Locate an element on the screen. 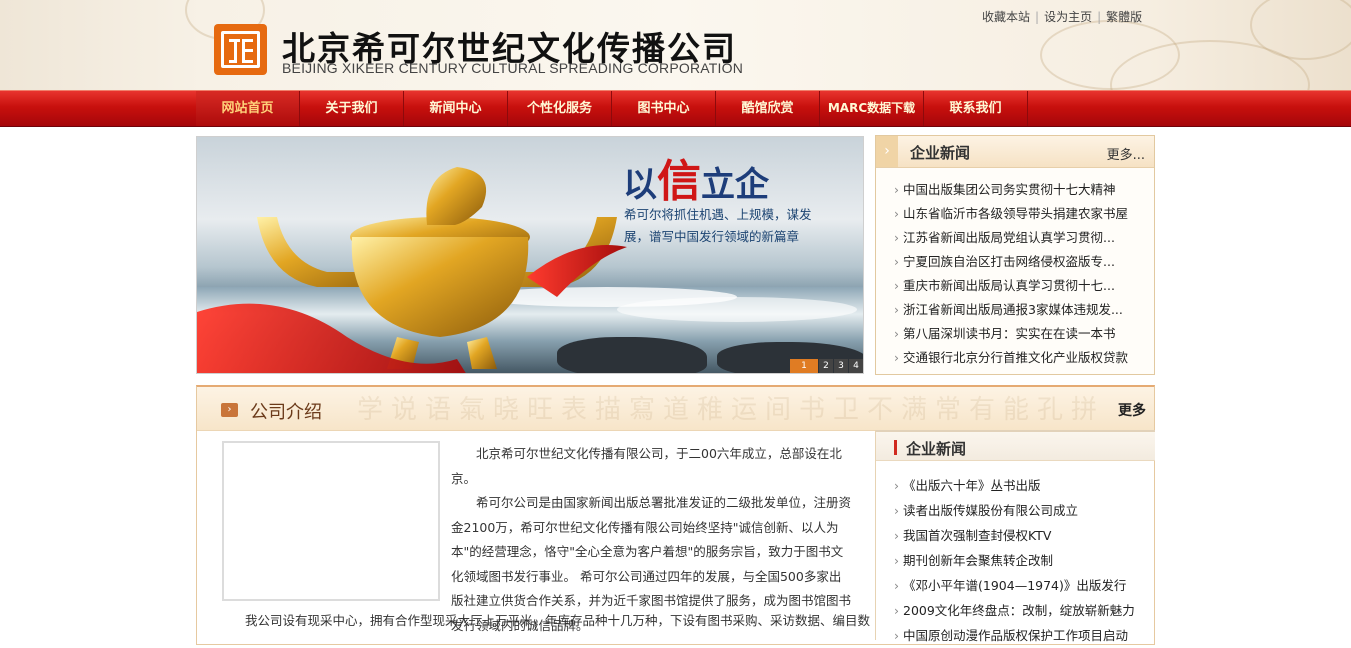 The width and height of the screenshot is (1351, 648). nav-item-books: 图书中心 is located at coordinates (664, 108).